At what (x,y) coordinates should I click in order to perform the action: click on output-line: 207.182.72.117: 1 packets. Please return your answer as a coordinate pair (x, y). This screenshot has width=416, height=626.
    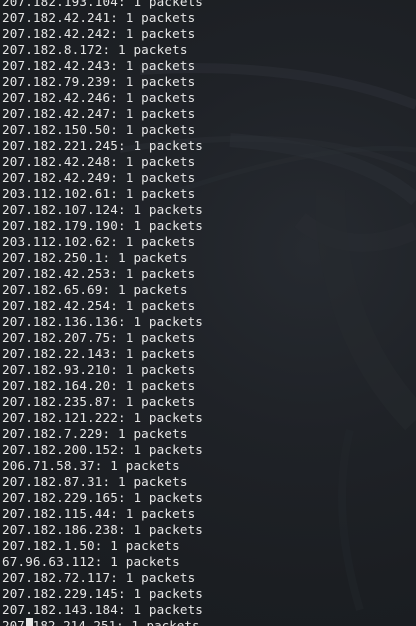
    Looking at the image, I should click on (99, 577).